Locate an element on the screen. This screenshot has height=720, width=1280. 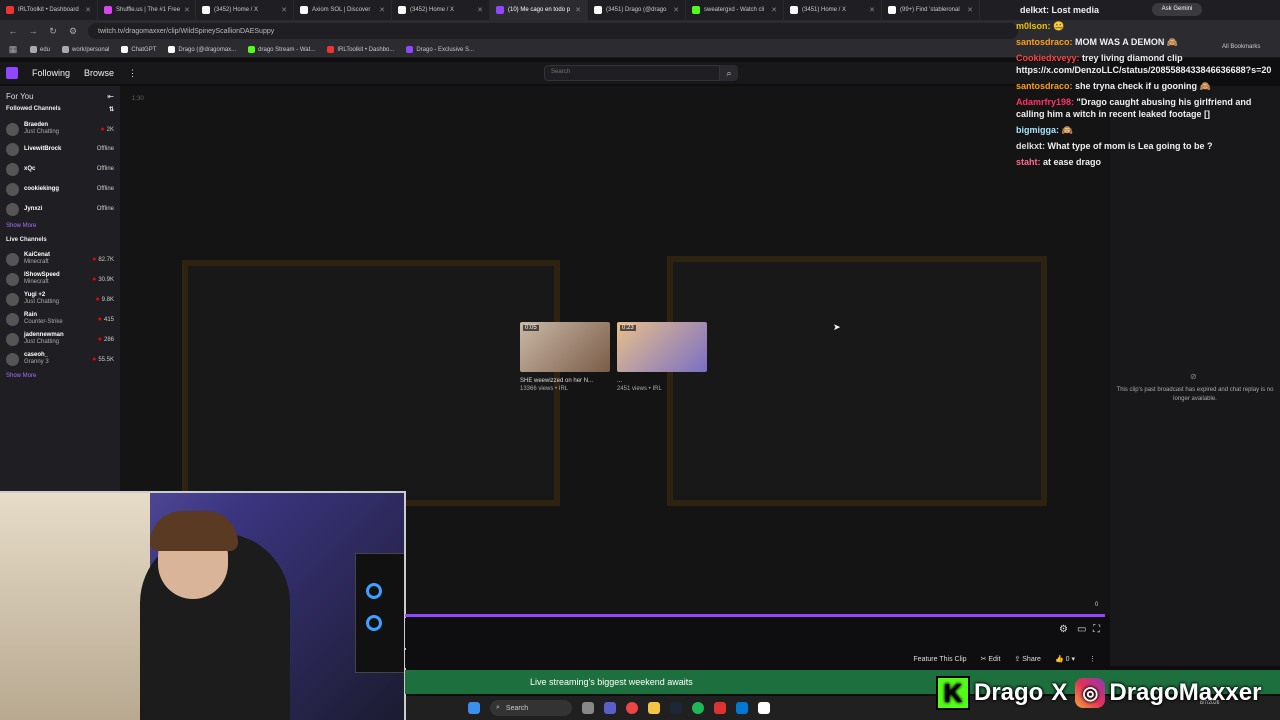
feature-clip-button: Feature This Clip is located at coordinates (939, 659).